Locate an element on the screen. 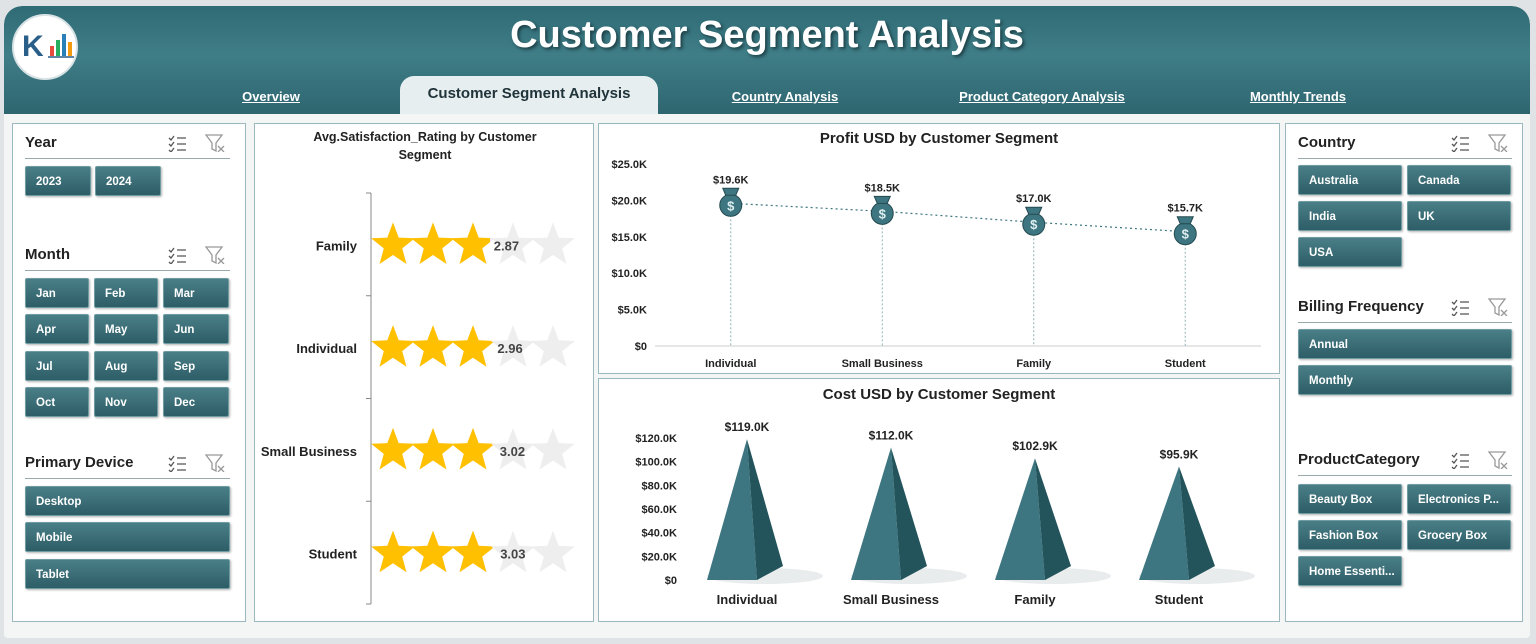 The height and width of the screenshot is (644, 1536). month-button-may: May is located at coordinates (126, 329).